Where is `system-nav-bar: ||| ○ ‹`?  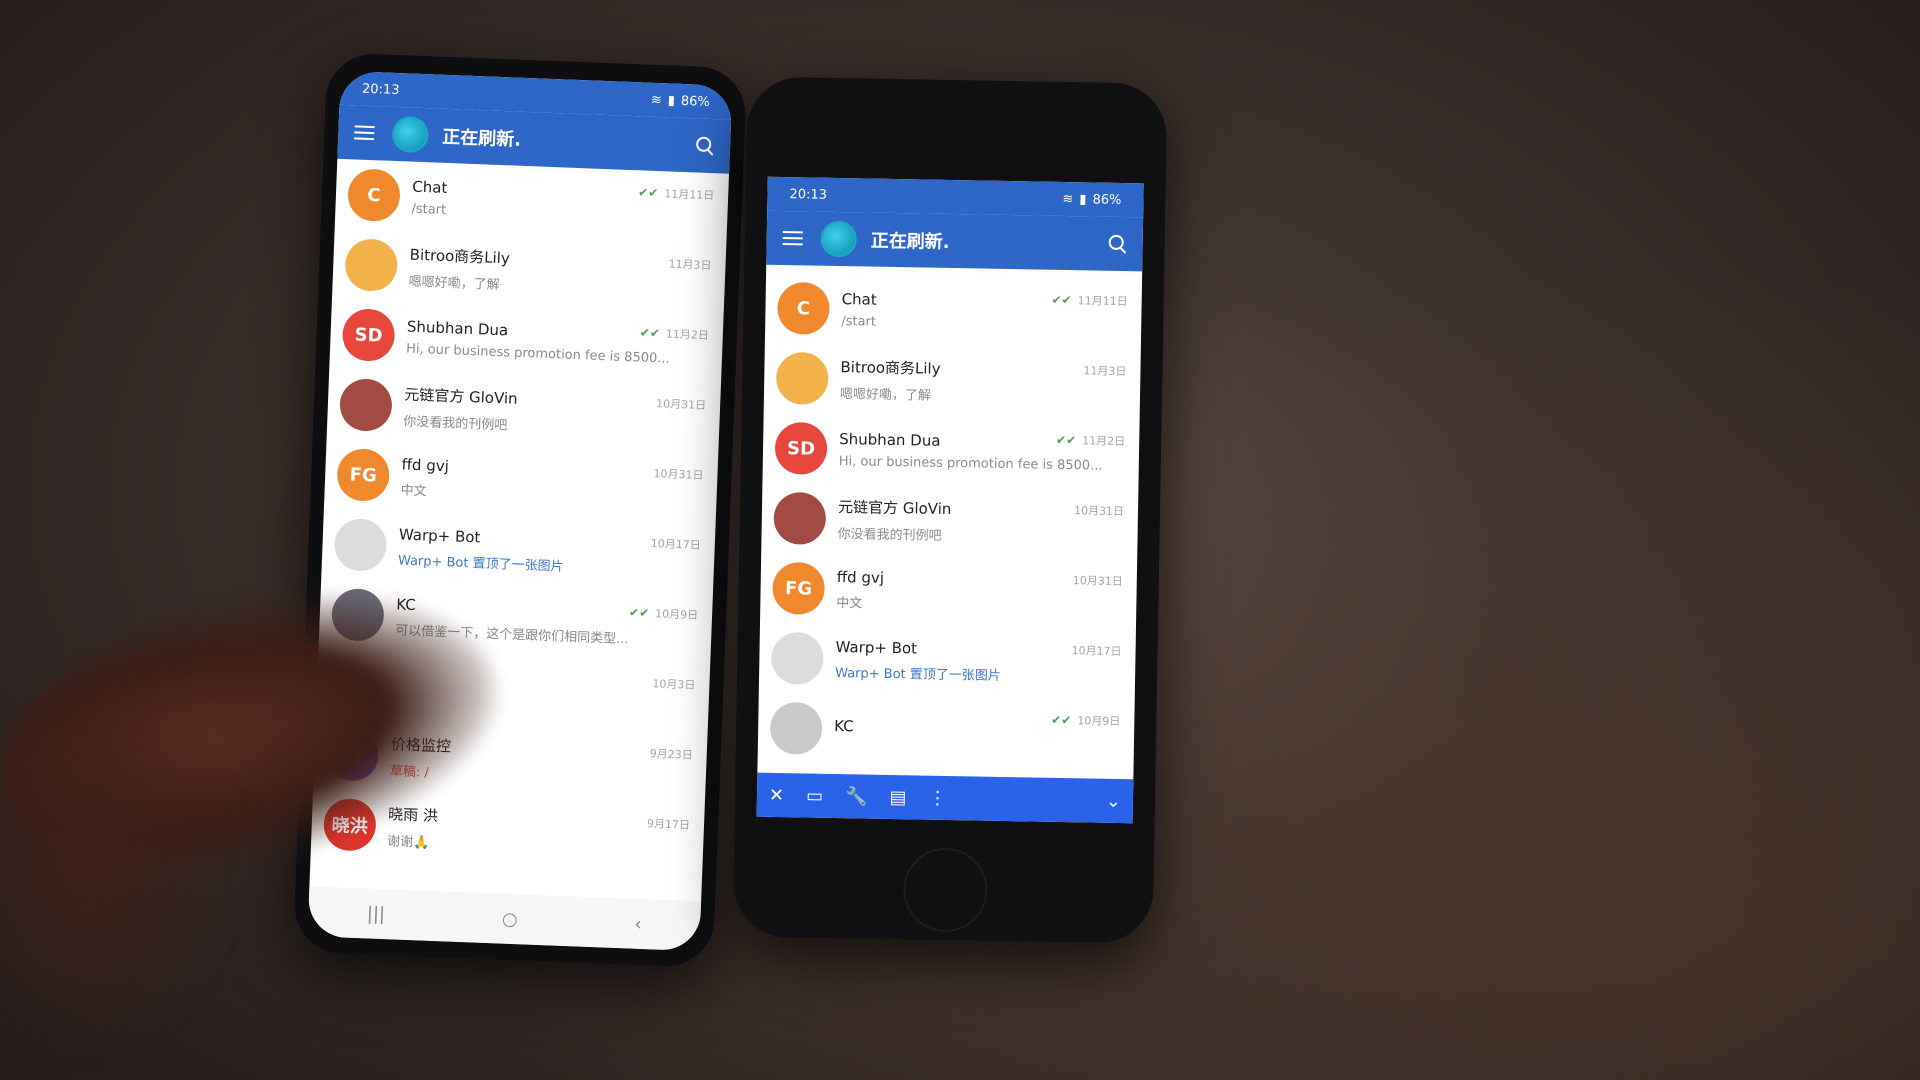 system-nav-bar: ||| ○ ‹ is located at coordinates (504, 919).